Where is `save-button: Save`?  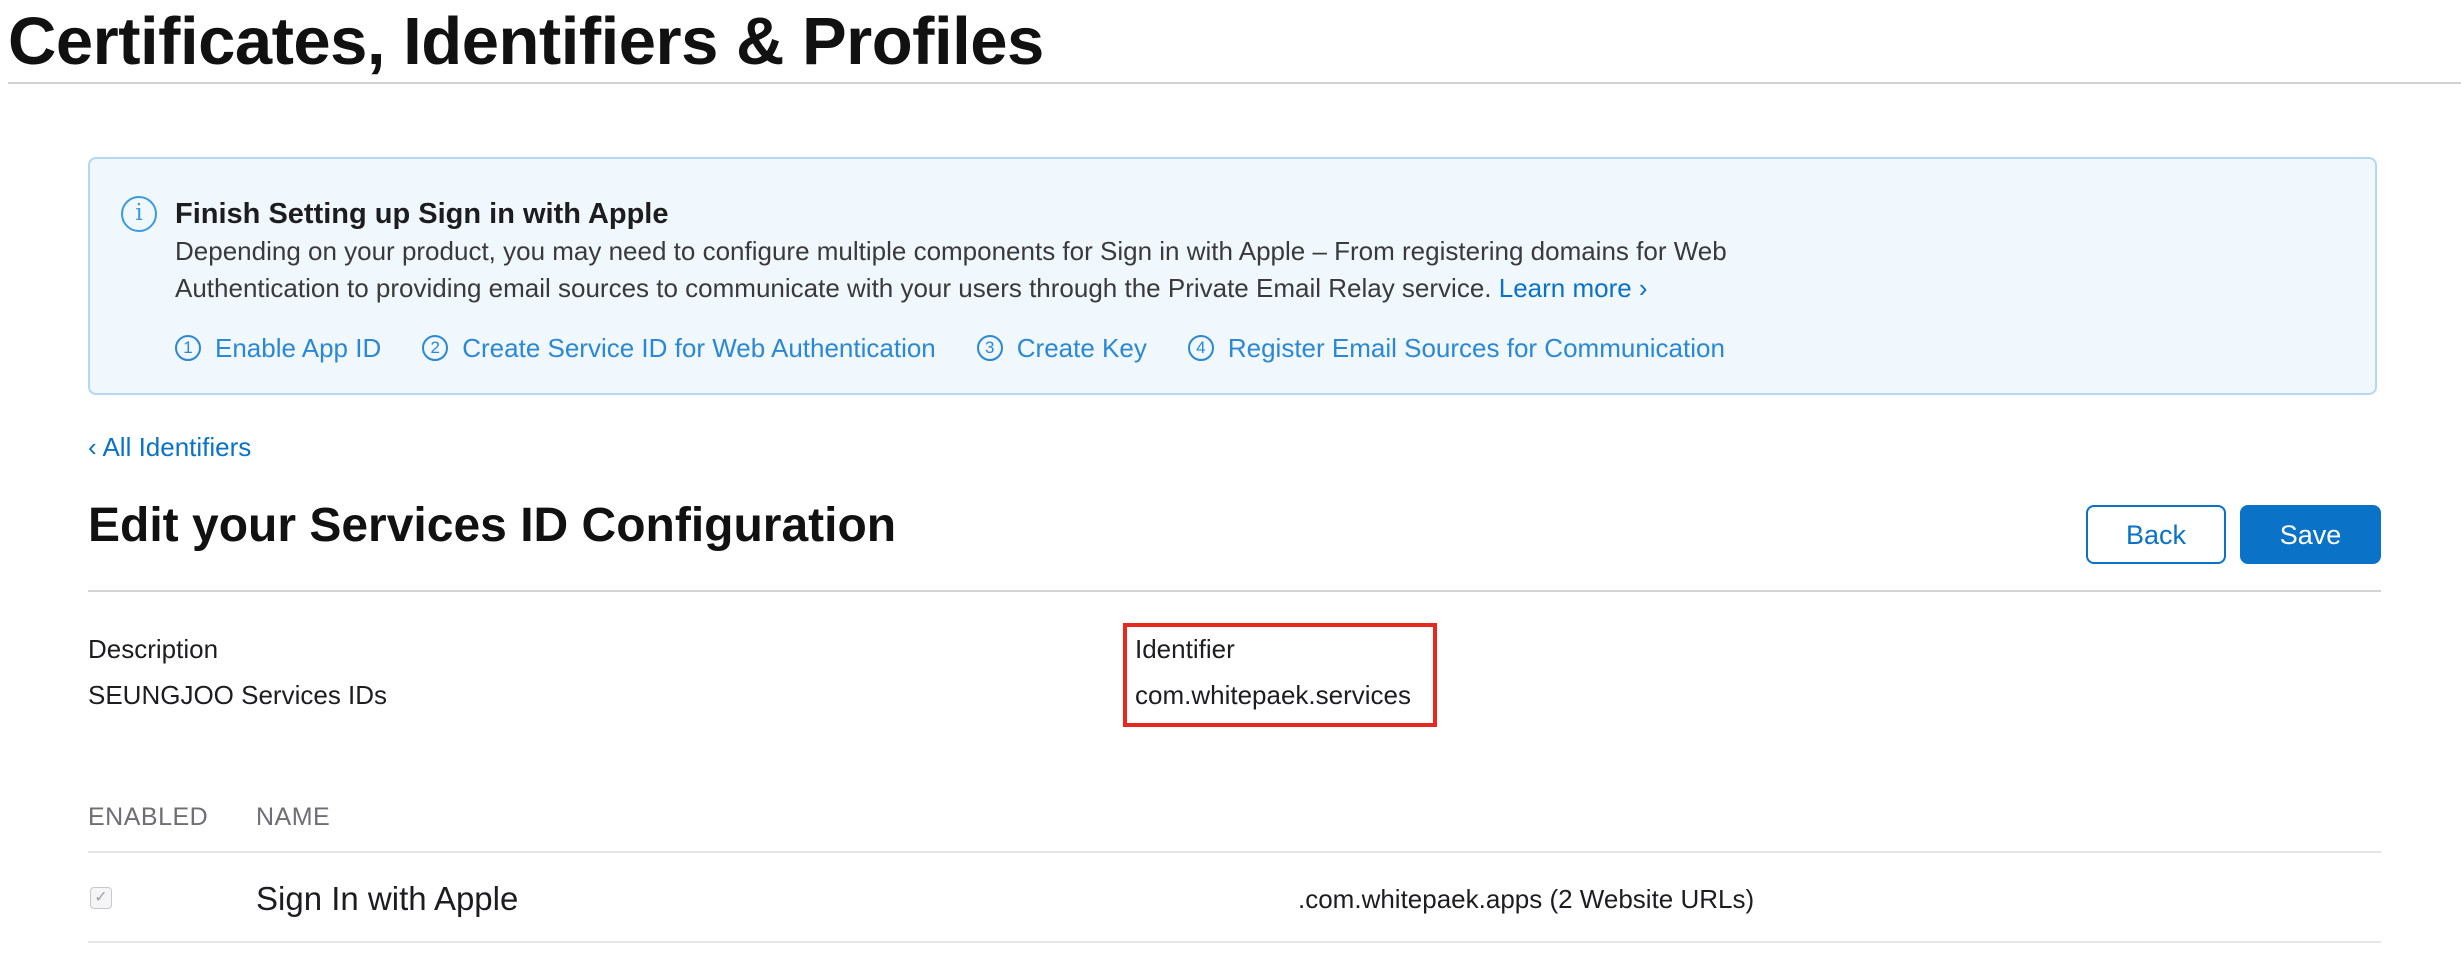 save-button: Save is located at coordinates (2310, 534).